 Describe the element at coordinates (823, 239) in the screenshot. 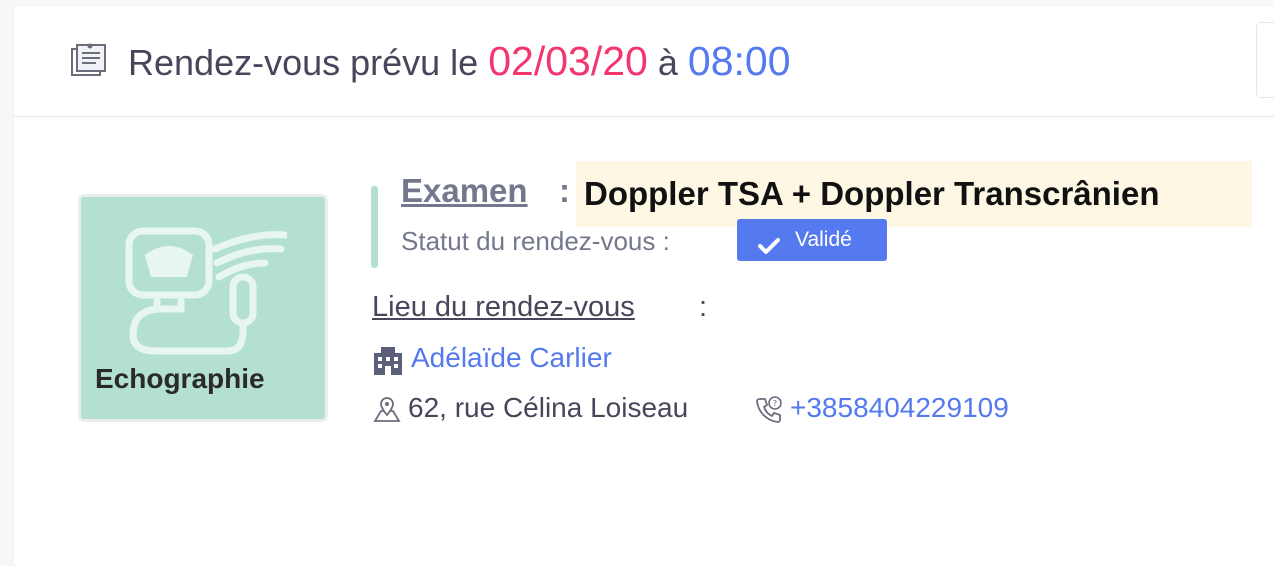

I see `status-value: Validé` at that location.